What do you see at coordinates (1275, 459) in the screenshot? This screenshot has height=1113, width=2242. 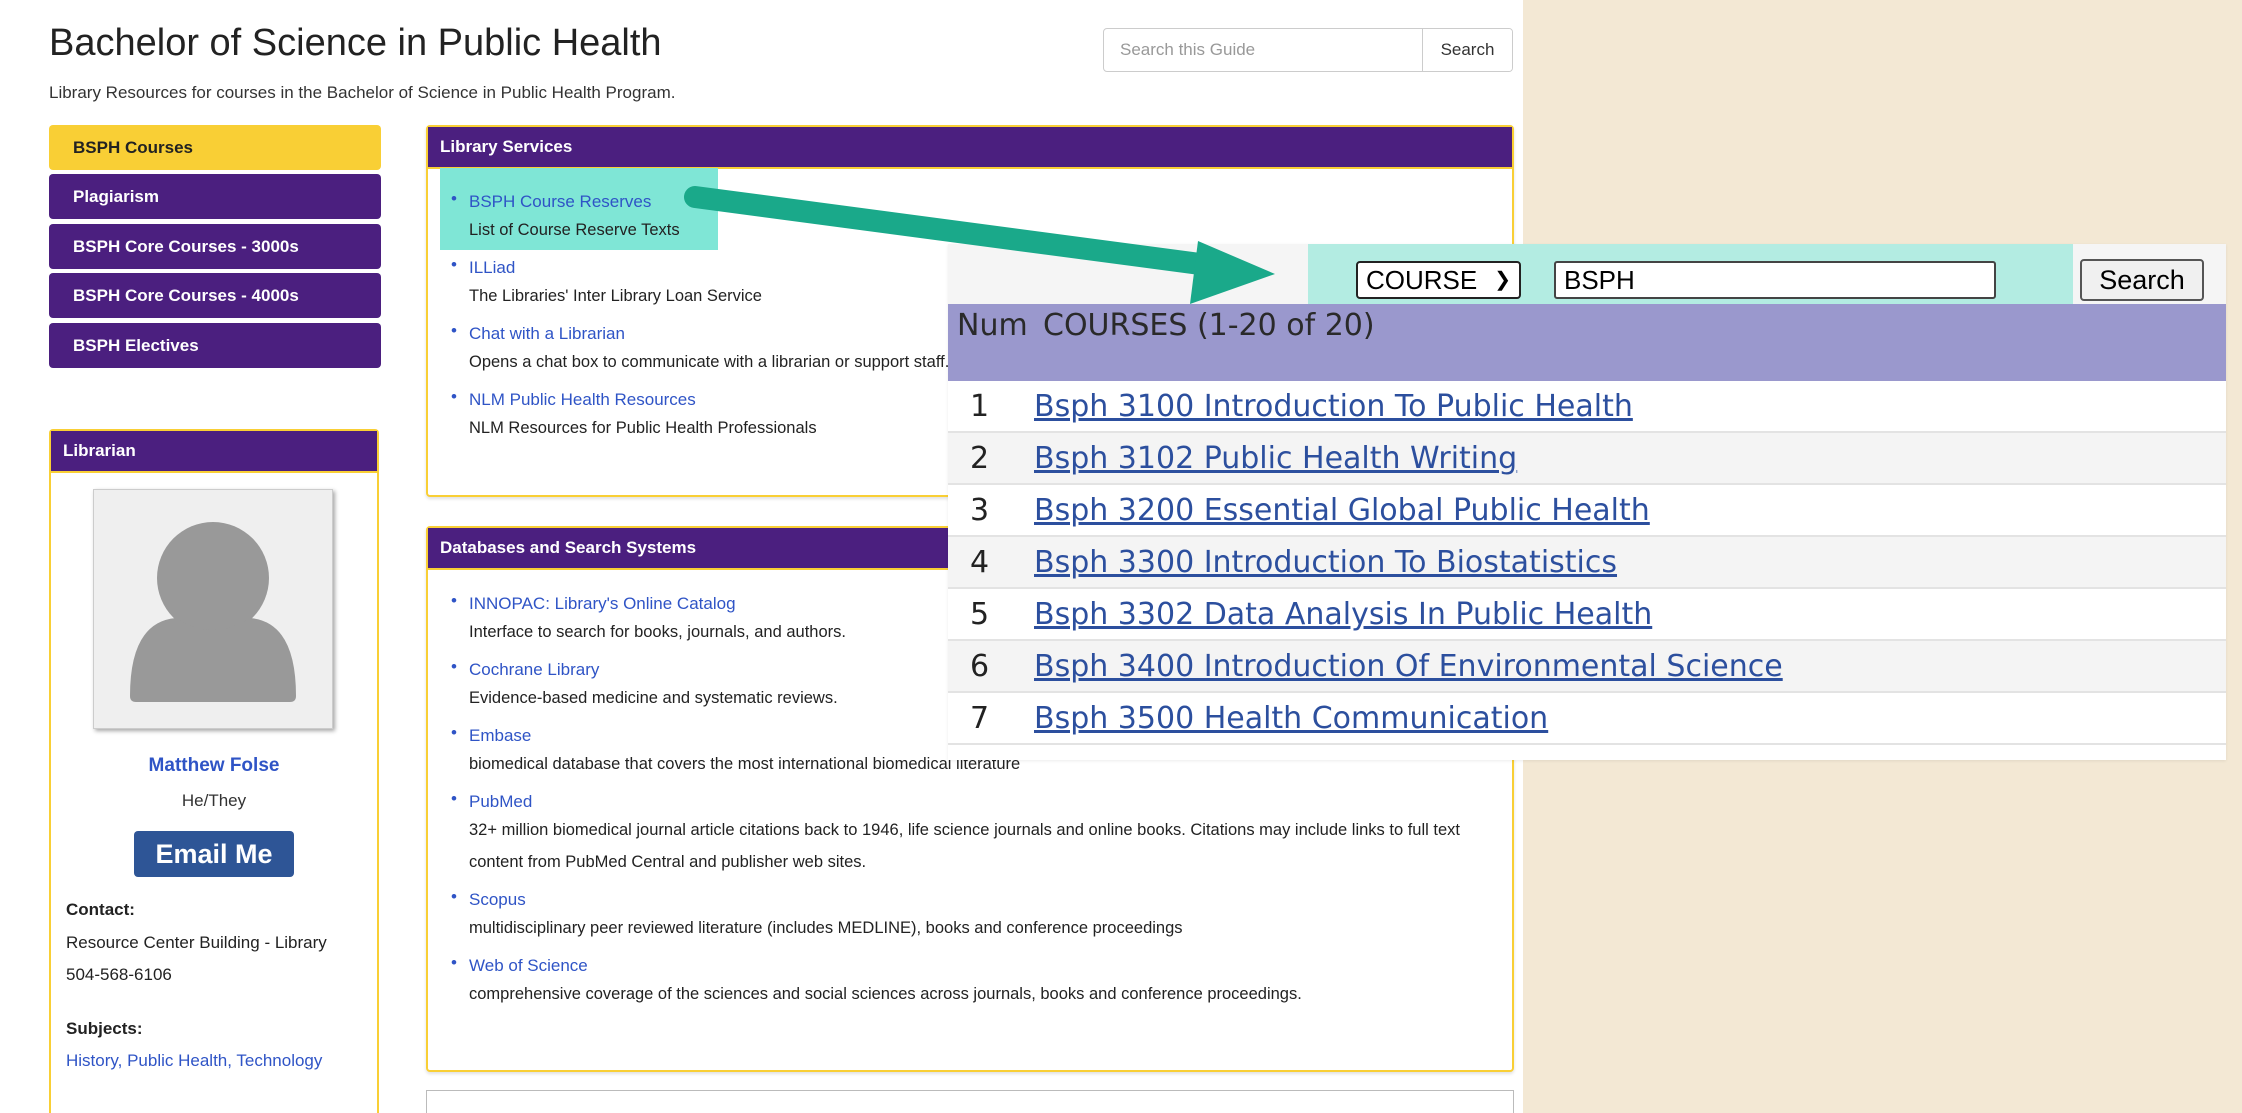 I see `course-link: Bsph 3102 Public Health Writing` at bounding box center [1275, 459].